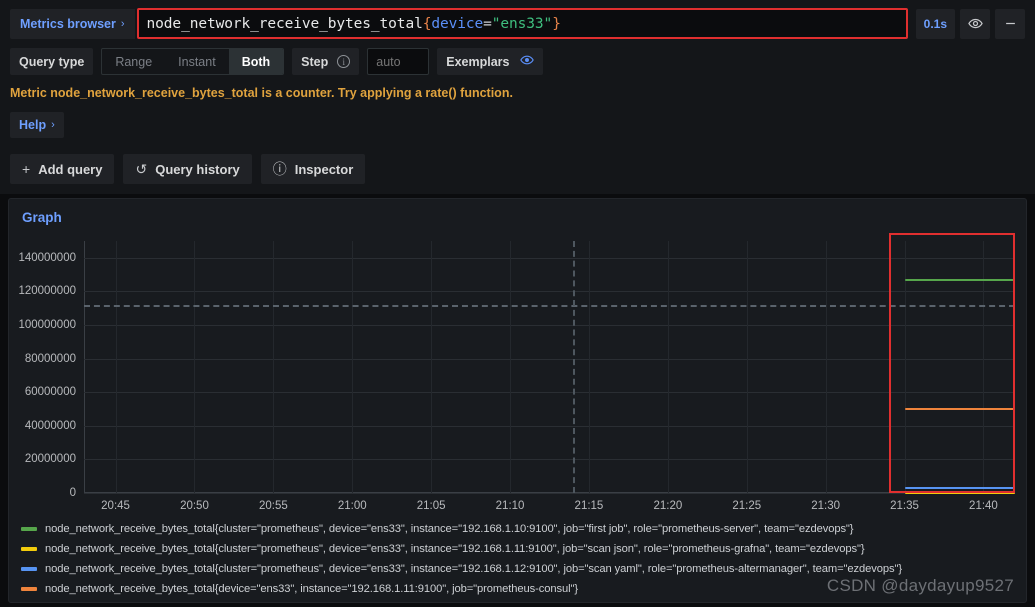 This screenshot has height=607, width=1035. I want to click on query-token-equals: =, so click(487, 23).